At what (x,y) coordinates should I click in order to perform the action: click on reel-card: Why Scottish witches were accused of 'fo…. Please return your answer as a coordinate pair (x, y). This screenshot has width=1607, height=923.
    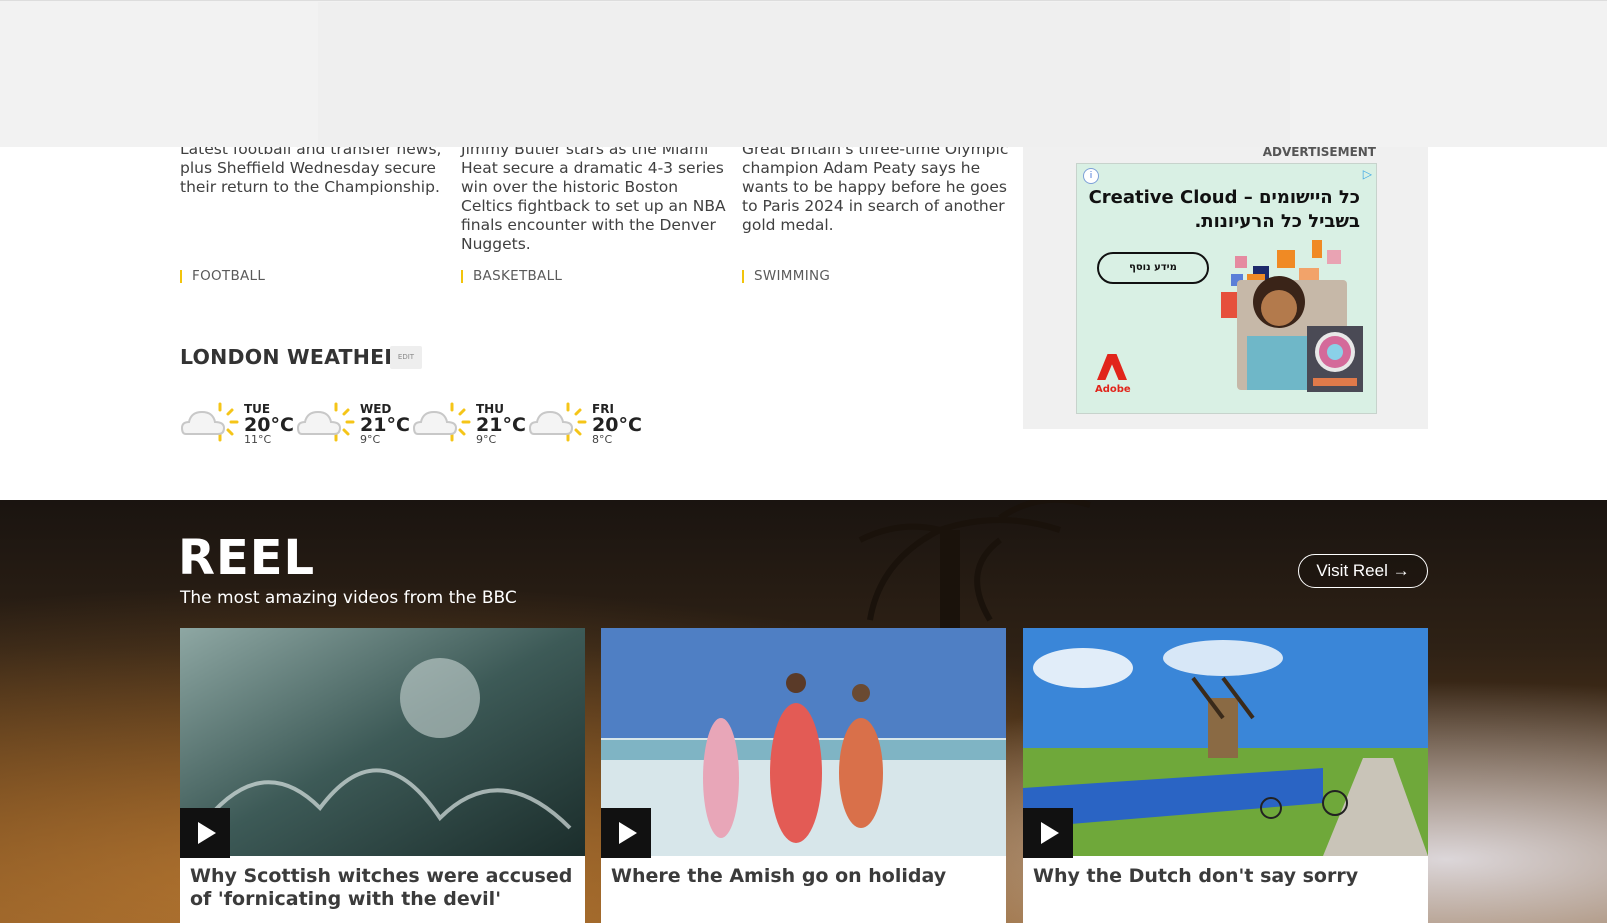
    Looking at the image, I should click on (382, 775).